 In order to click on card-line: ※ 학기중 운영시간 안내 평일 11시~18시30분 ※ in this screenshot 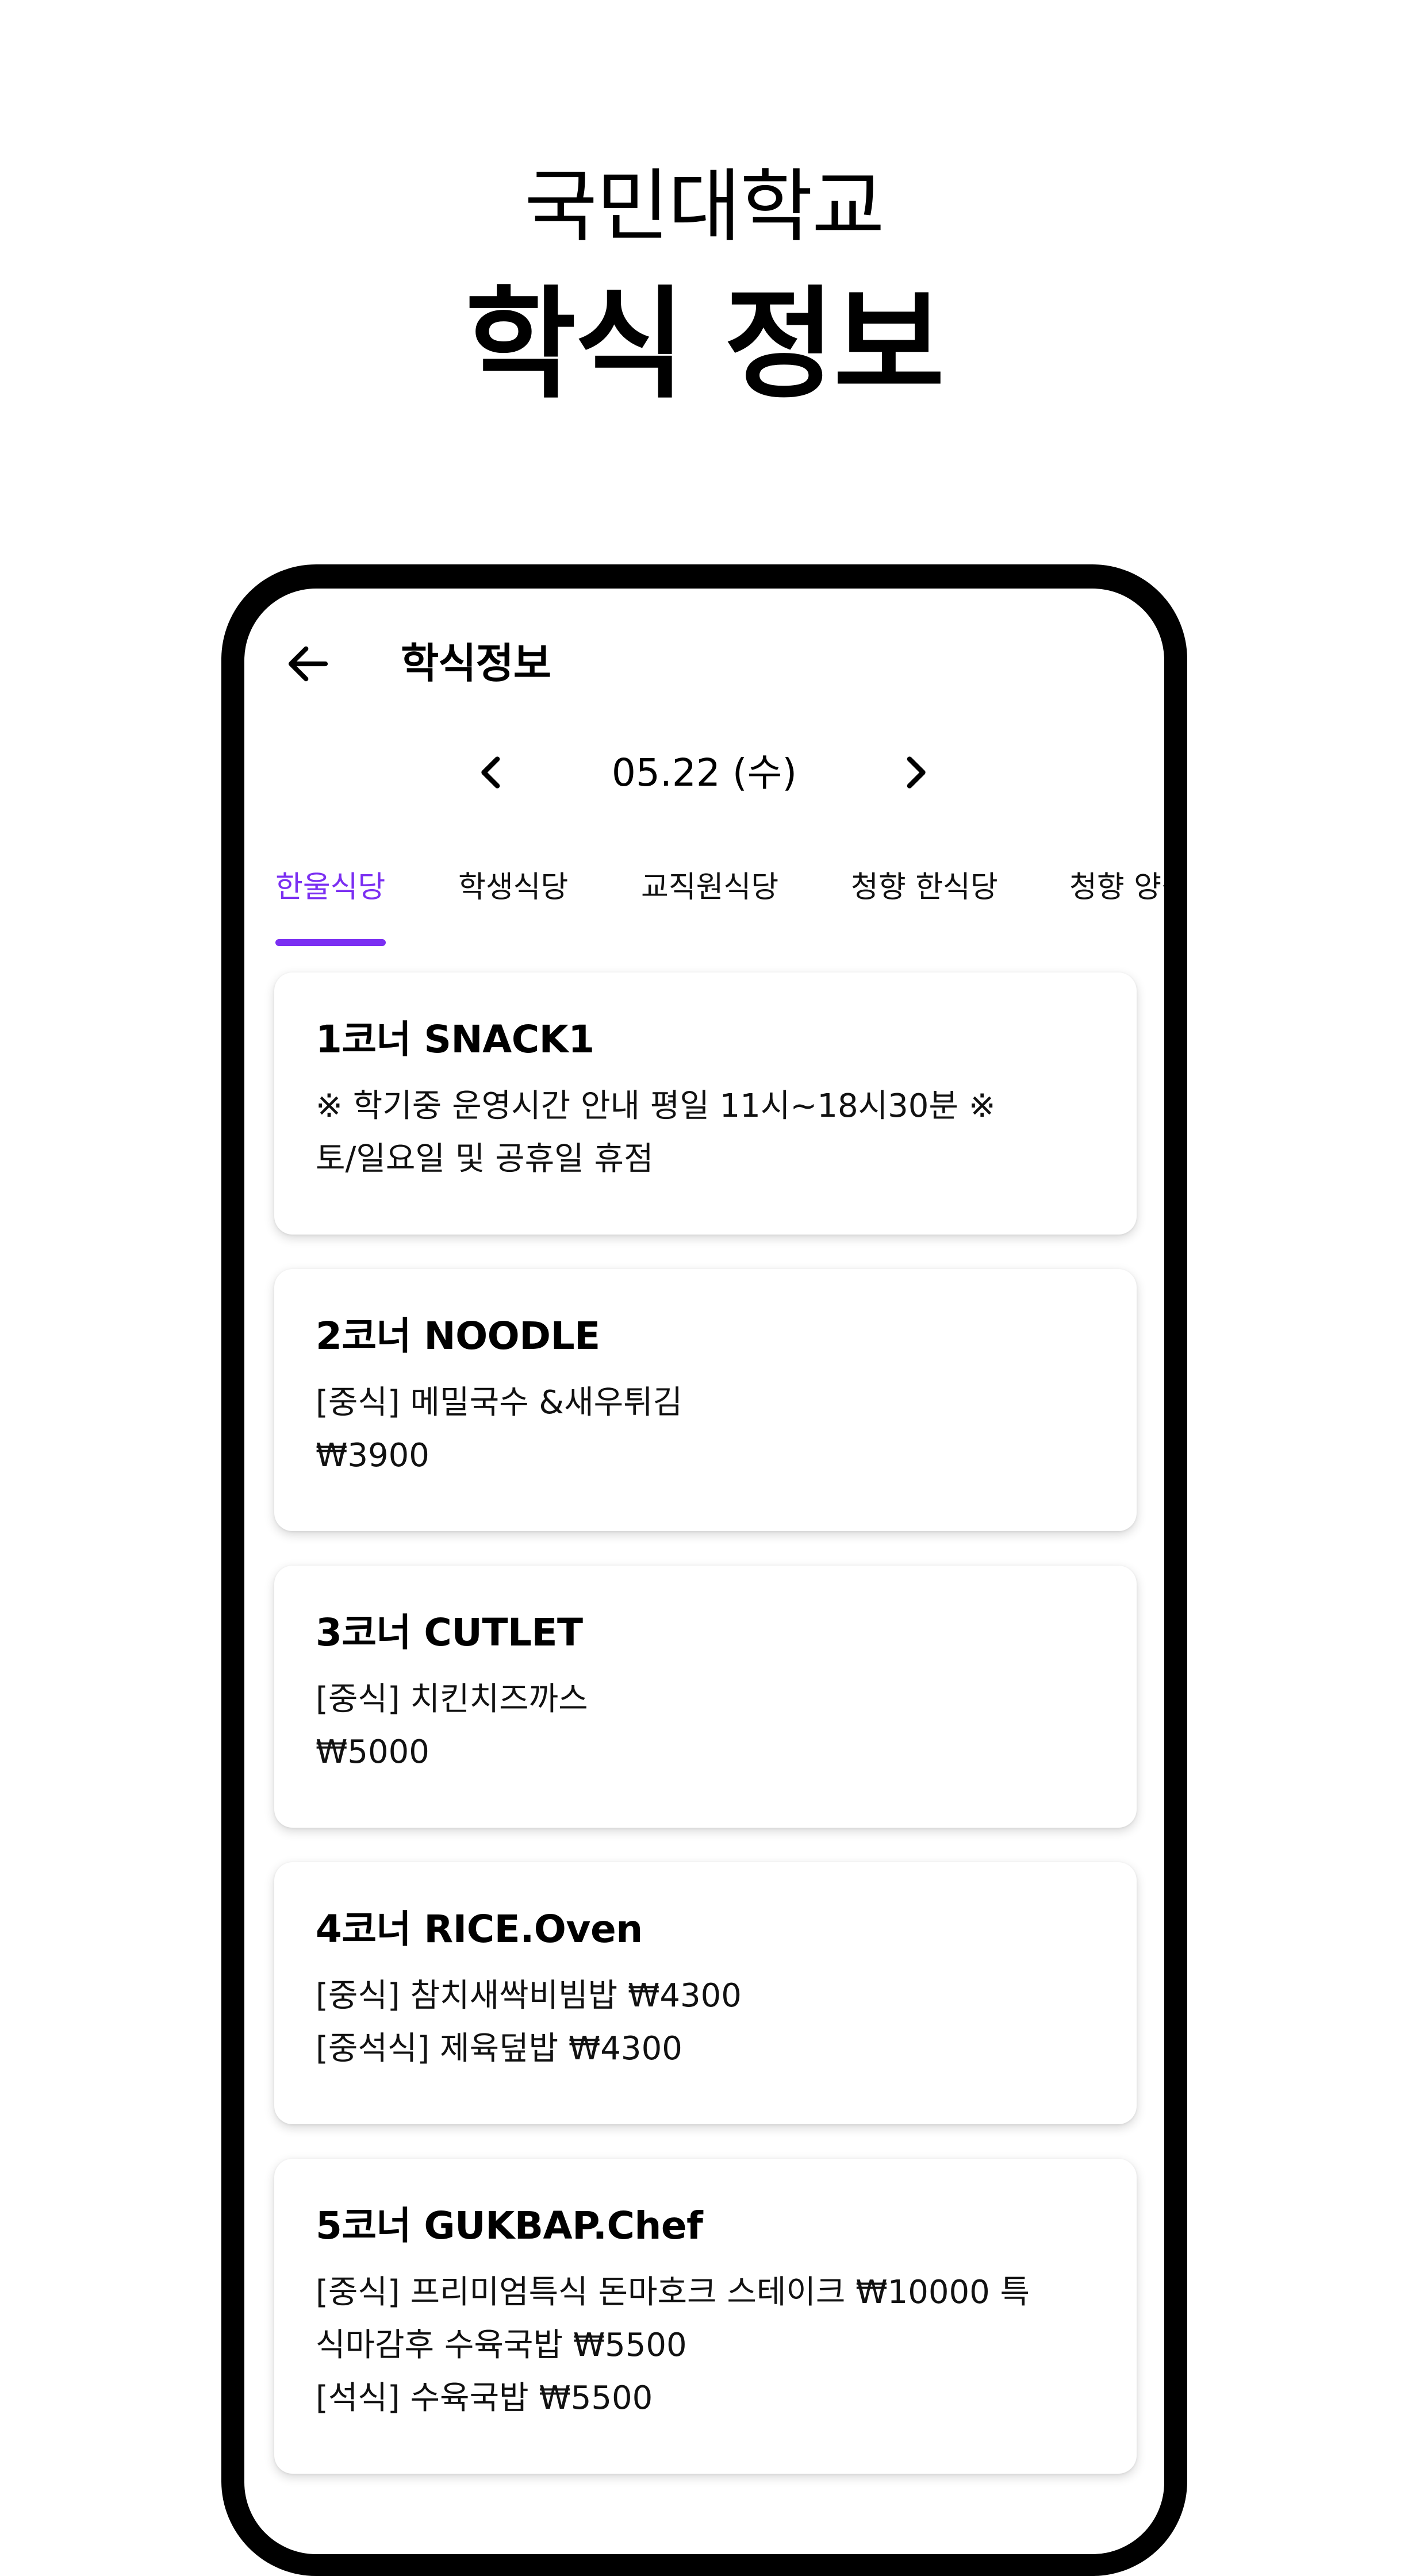, I will do `click(656, 1106)`.